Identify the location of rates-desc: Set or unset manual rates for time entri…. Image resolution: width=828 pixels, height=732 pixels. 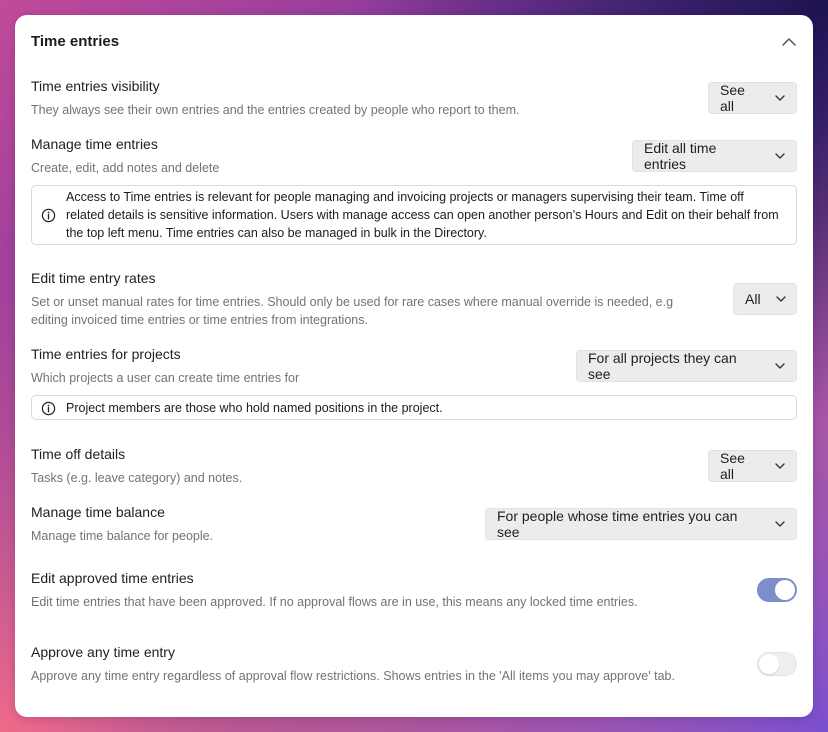
(352, 311).